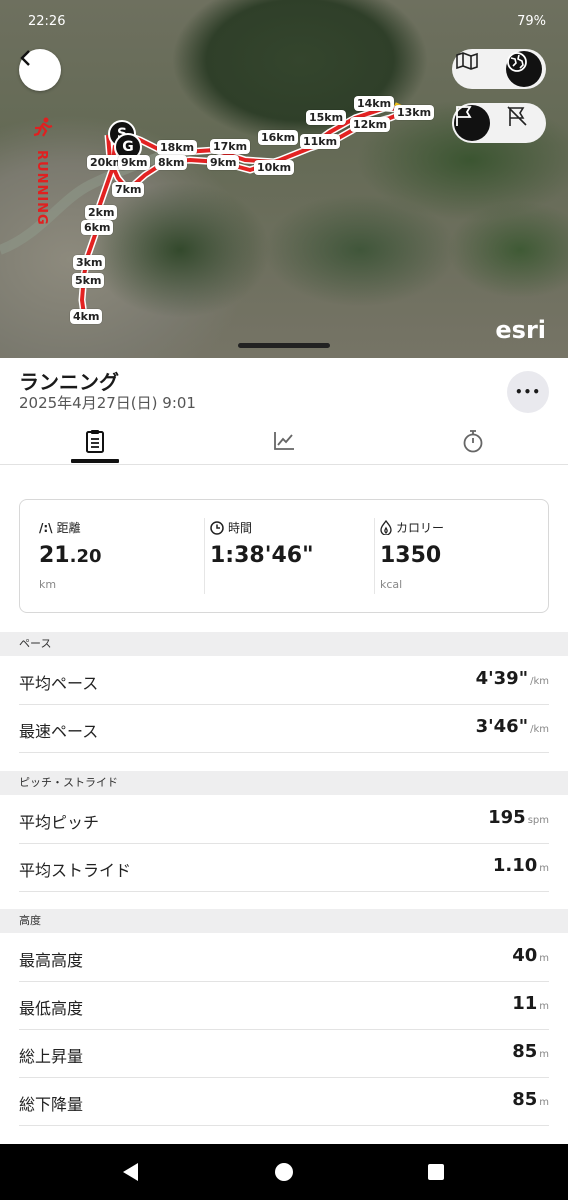  I want to click on flag-icon, so click(472, 123).